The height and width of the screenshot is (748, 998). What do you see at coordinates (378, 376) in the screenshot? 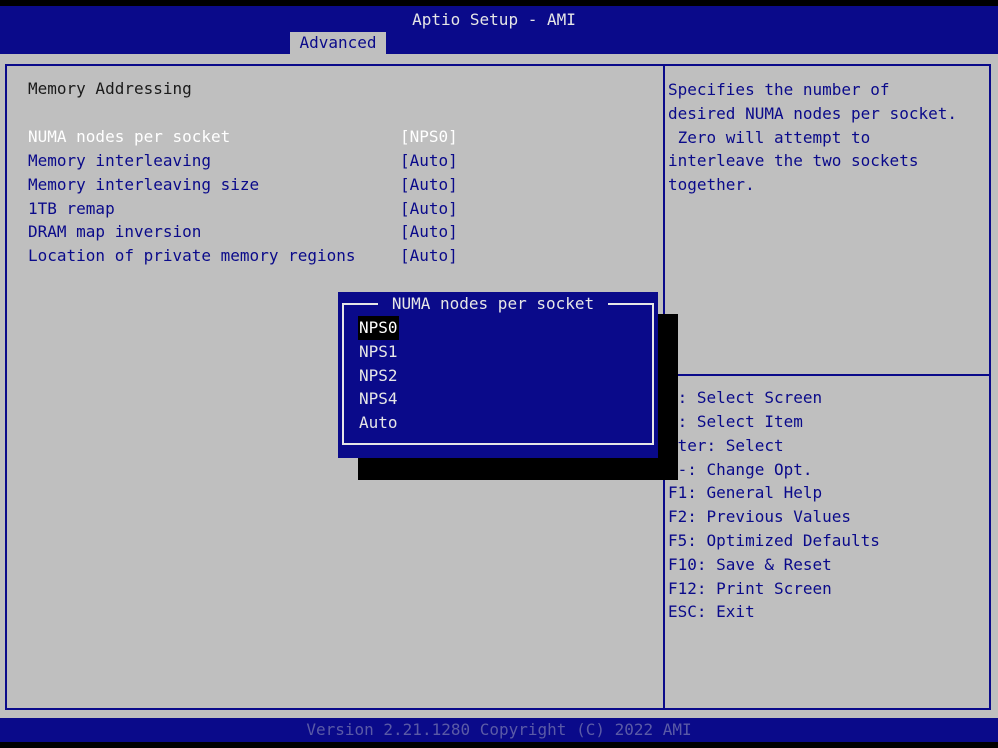
I see `popup-option-nps2: NPS2` at bounding box center [378, 376].